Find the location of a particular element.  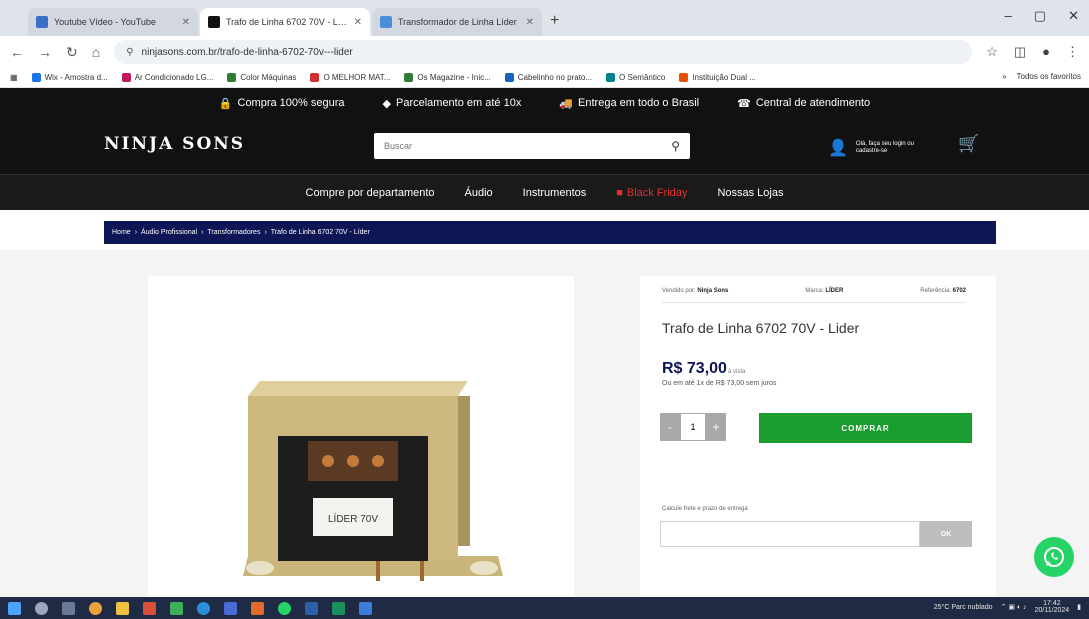

brand-value: LÍDER is located at coordinates (834, 291).